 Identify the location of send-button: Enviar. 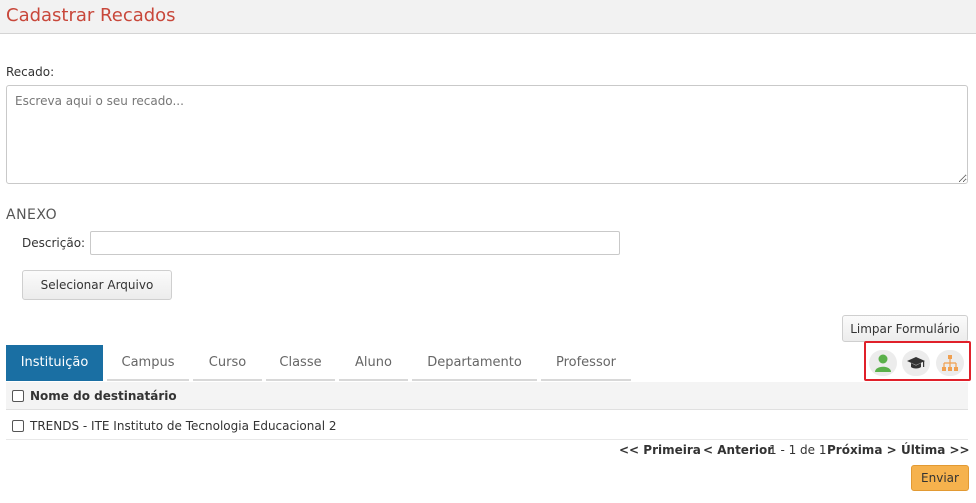
(940, 478).